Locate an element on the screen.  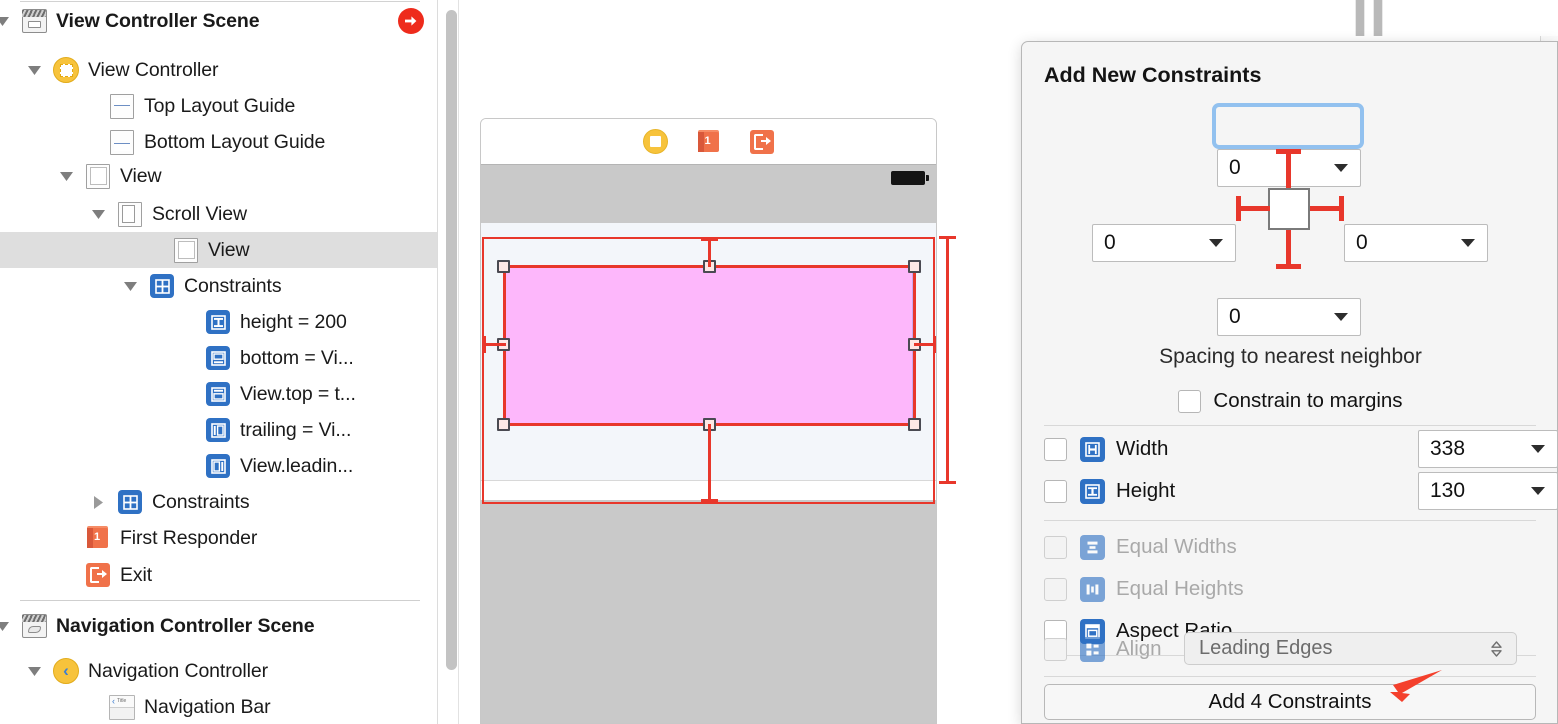
height-constraint-row: Height 130 is located at coordinates (1301, 491).